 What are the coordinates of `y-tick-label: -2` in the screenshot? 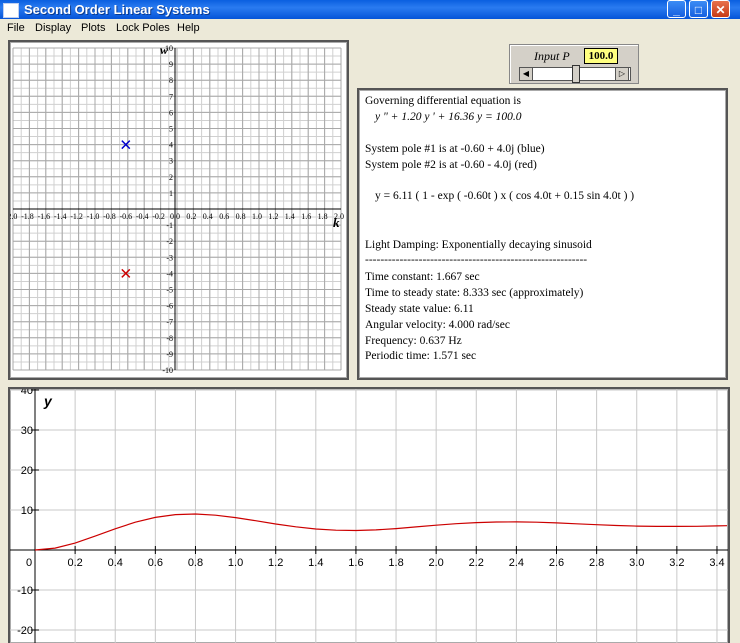 It's located at (169, 241).